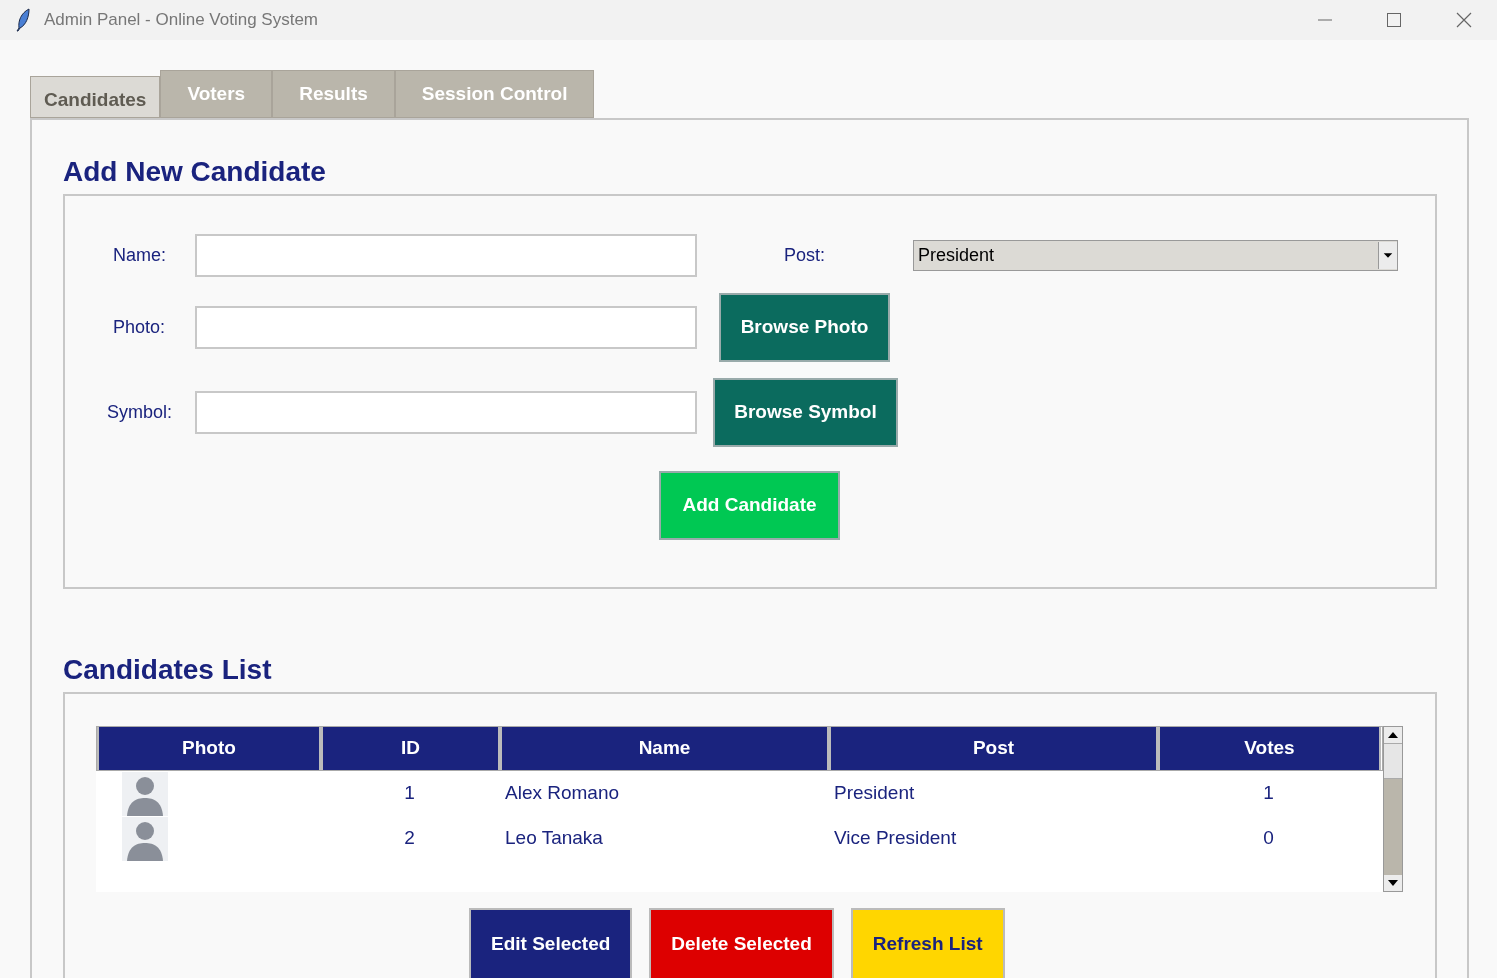 This screenshot has width=1497, height=978. Describe the element at coordinates (140, 255) in the screenshot. I see `field-label: Name:` at that location.